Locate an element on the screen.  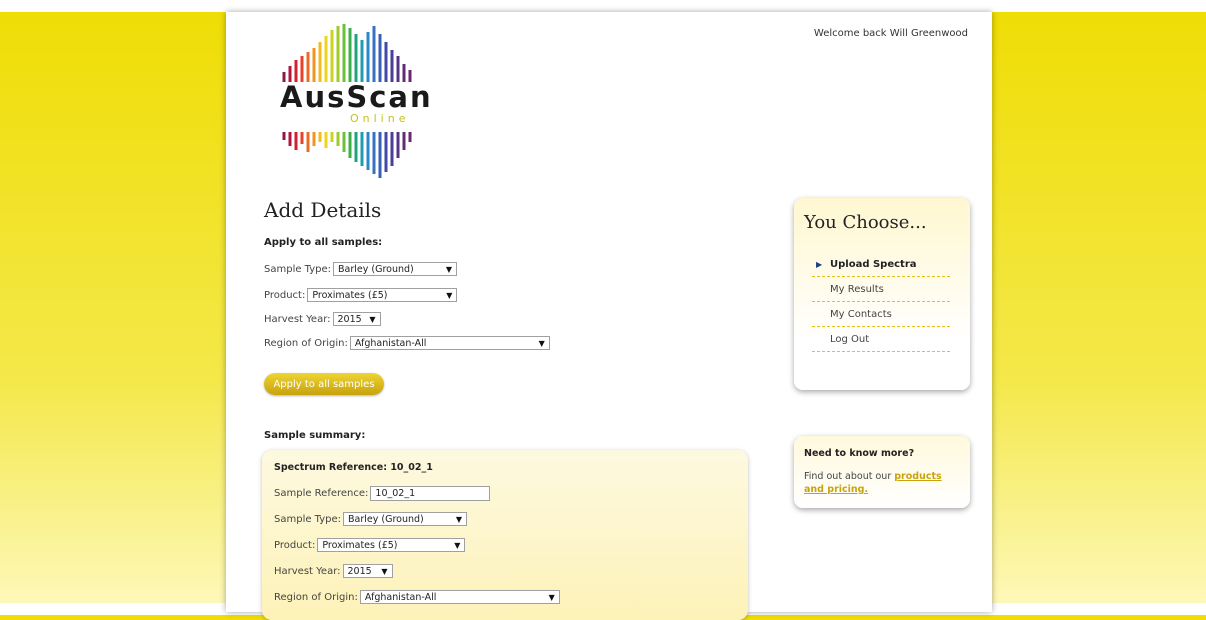
sample-reference-row: Sample Reference: 10_02_1 is located at coordinates (382, 493).